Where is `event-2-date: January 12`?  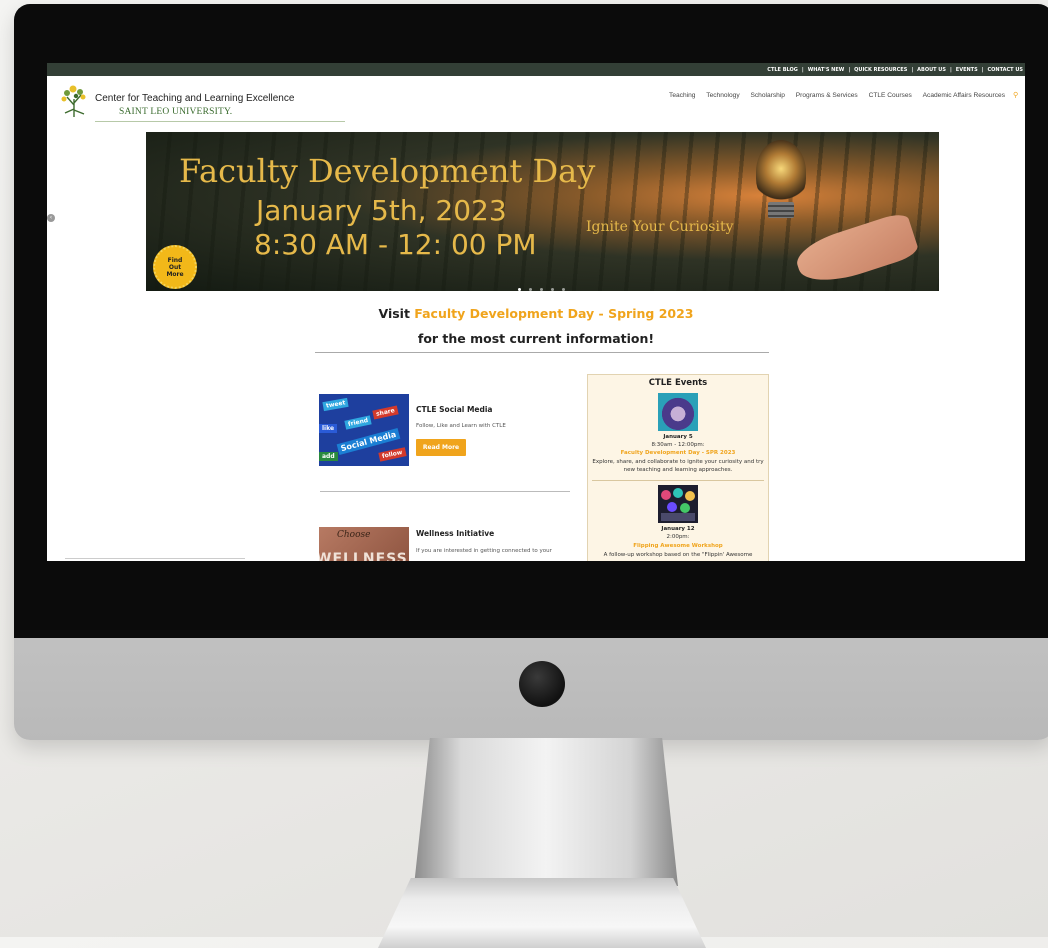 event-2-date: January 12 is located at coordinates (678, 529).